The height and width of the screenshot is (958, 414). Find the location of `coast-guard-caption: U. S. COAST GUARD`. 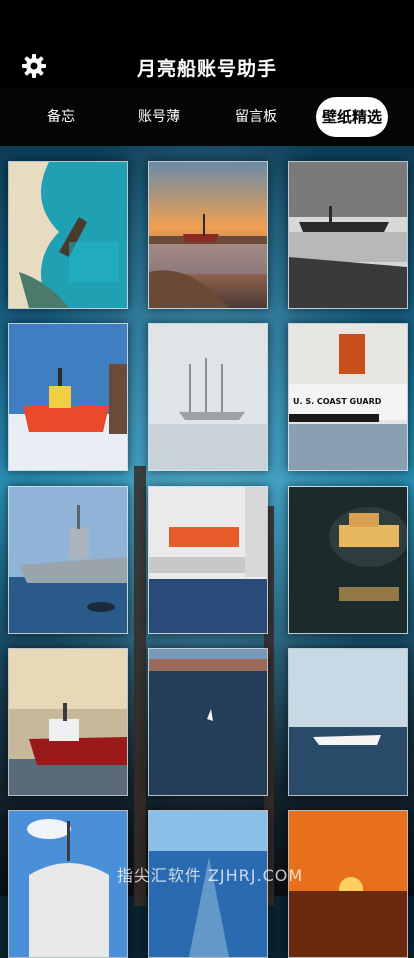

coast-guard-caption: U. S. COAST GUARD is located at coordinates (337, 401).